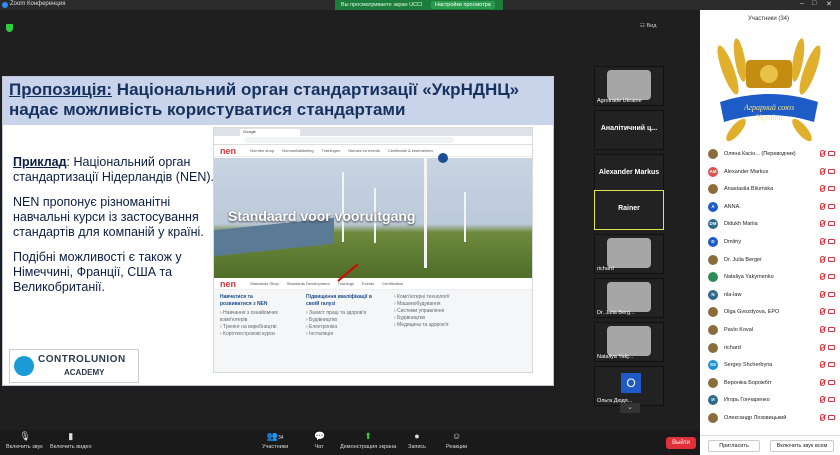  I want to click on avatar: AM, so click(713, 171).